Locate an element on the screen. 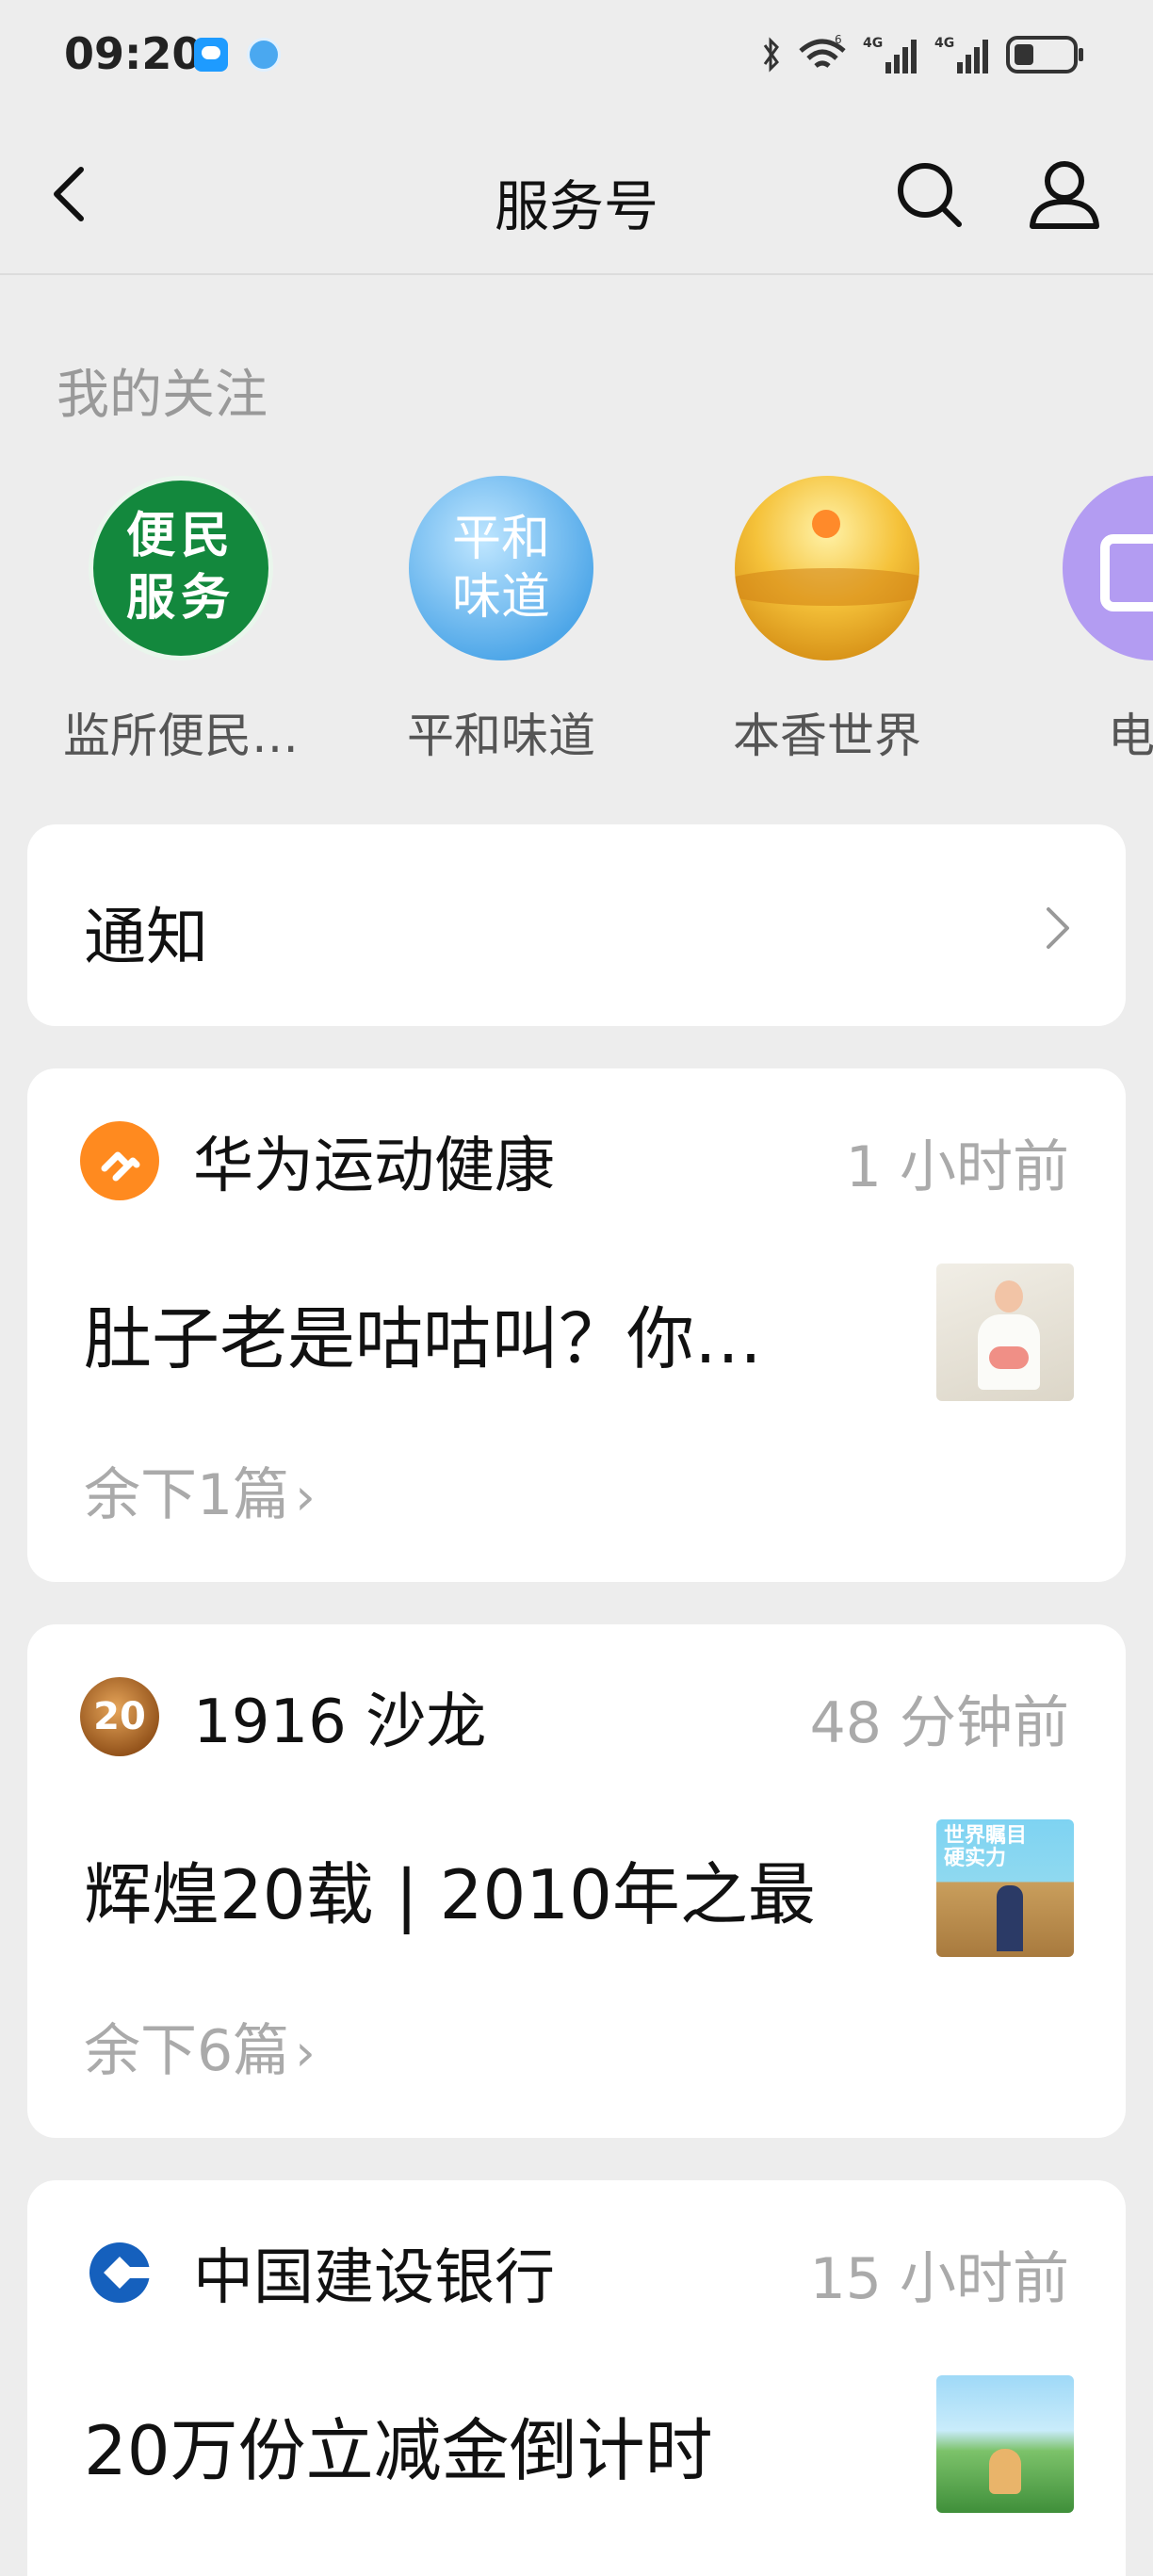  avatar-text: 服务 is located at coordinates (180, 598).